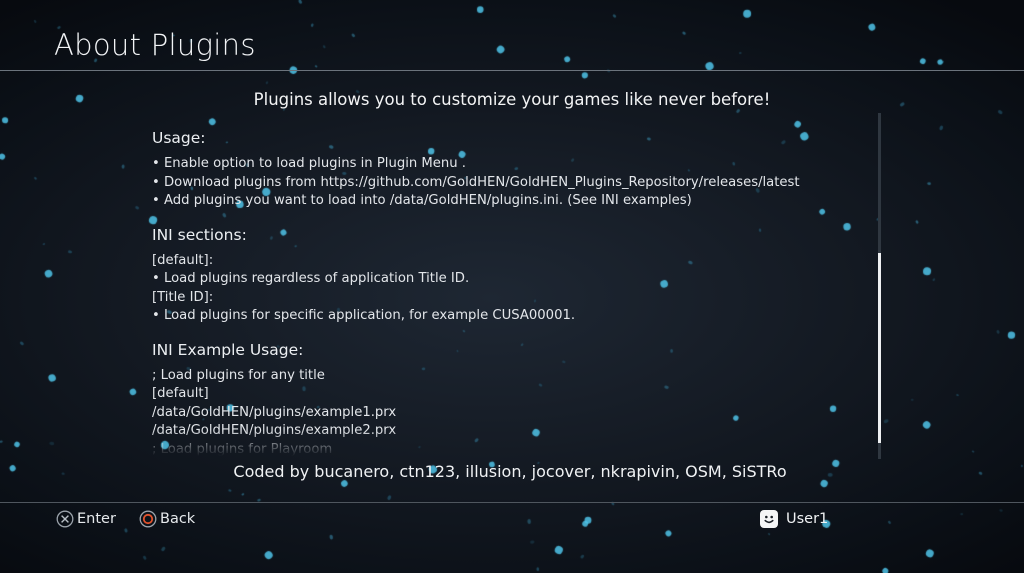 The width and height of the screenshot is (1024, 573). Describe the element at coordinates (769, 519) in the screenshot. I see `user-avatar-icon` at that location.